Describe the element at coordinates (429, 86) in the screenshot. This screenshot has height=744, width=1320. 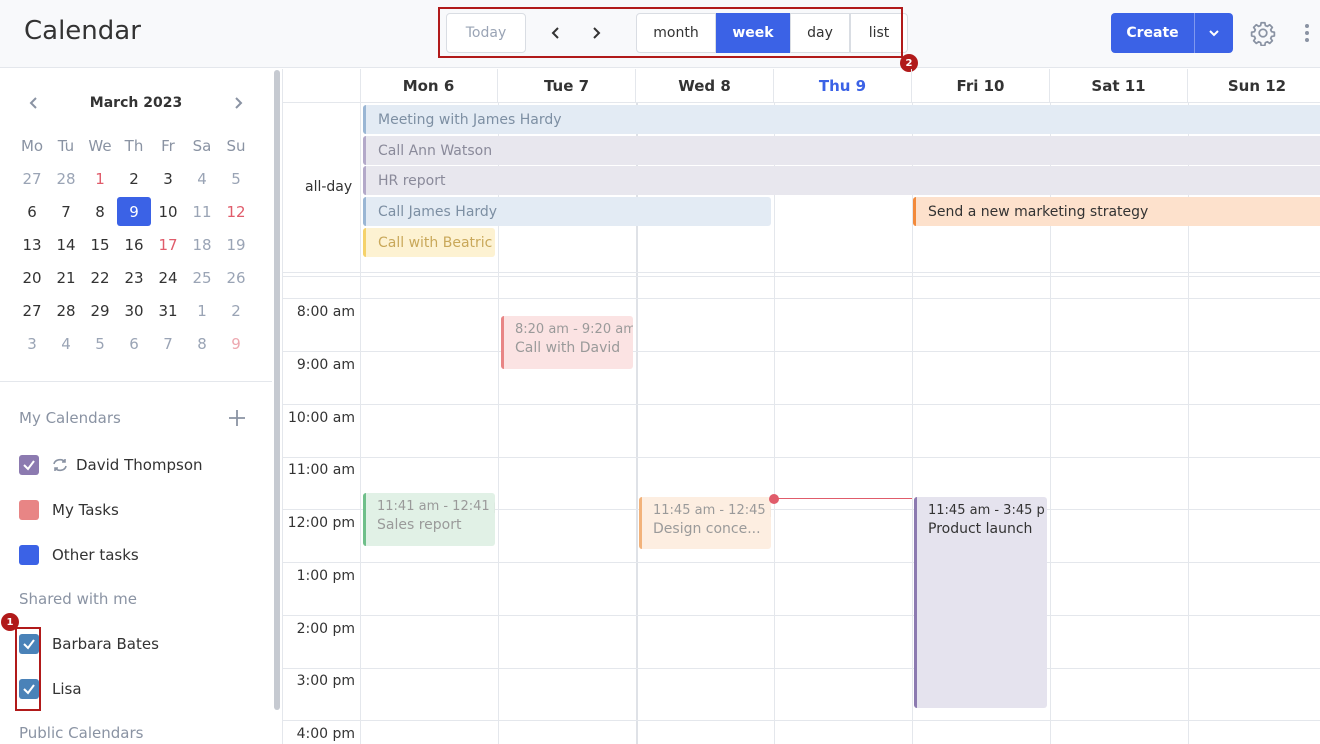
I see `day-header-mon: Mon 6` at that location.